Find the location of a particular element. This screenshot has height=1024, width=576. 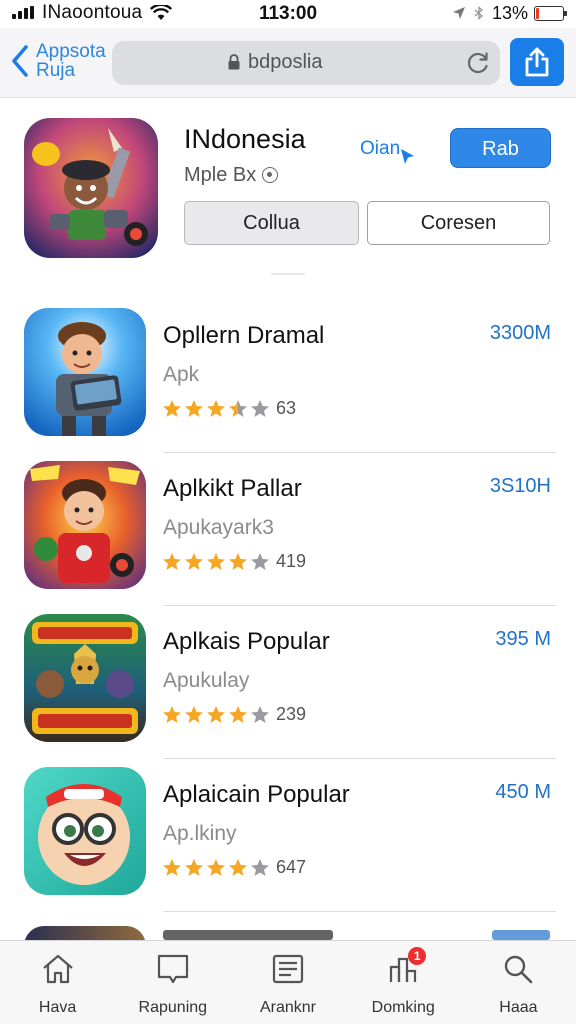

url-text: bdposlia is located at coordinates (285, 62).